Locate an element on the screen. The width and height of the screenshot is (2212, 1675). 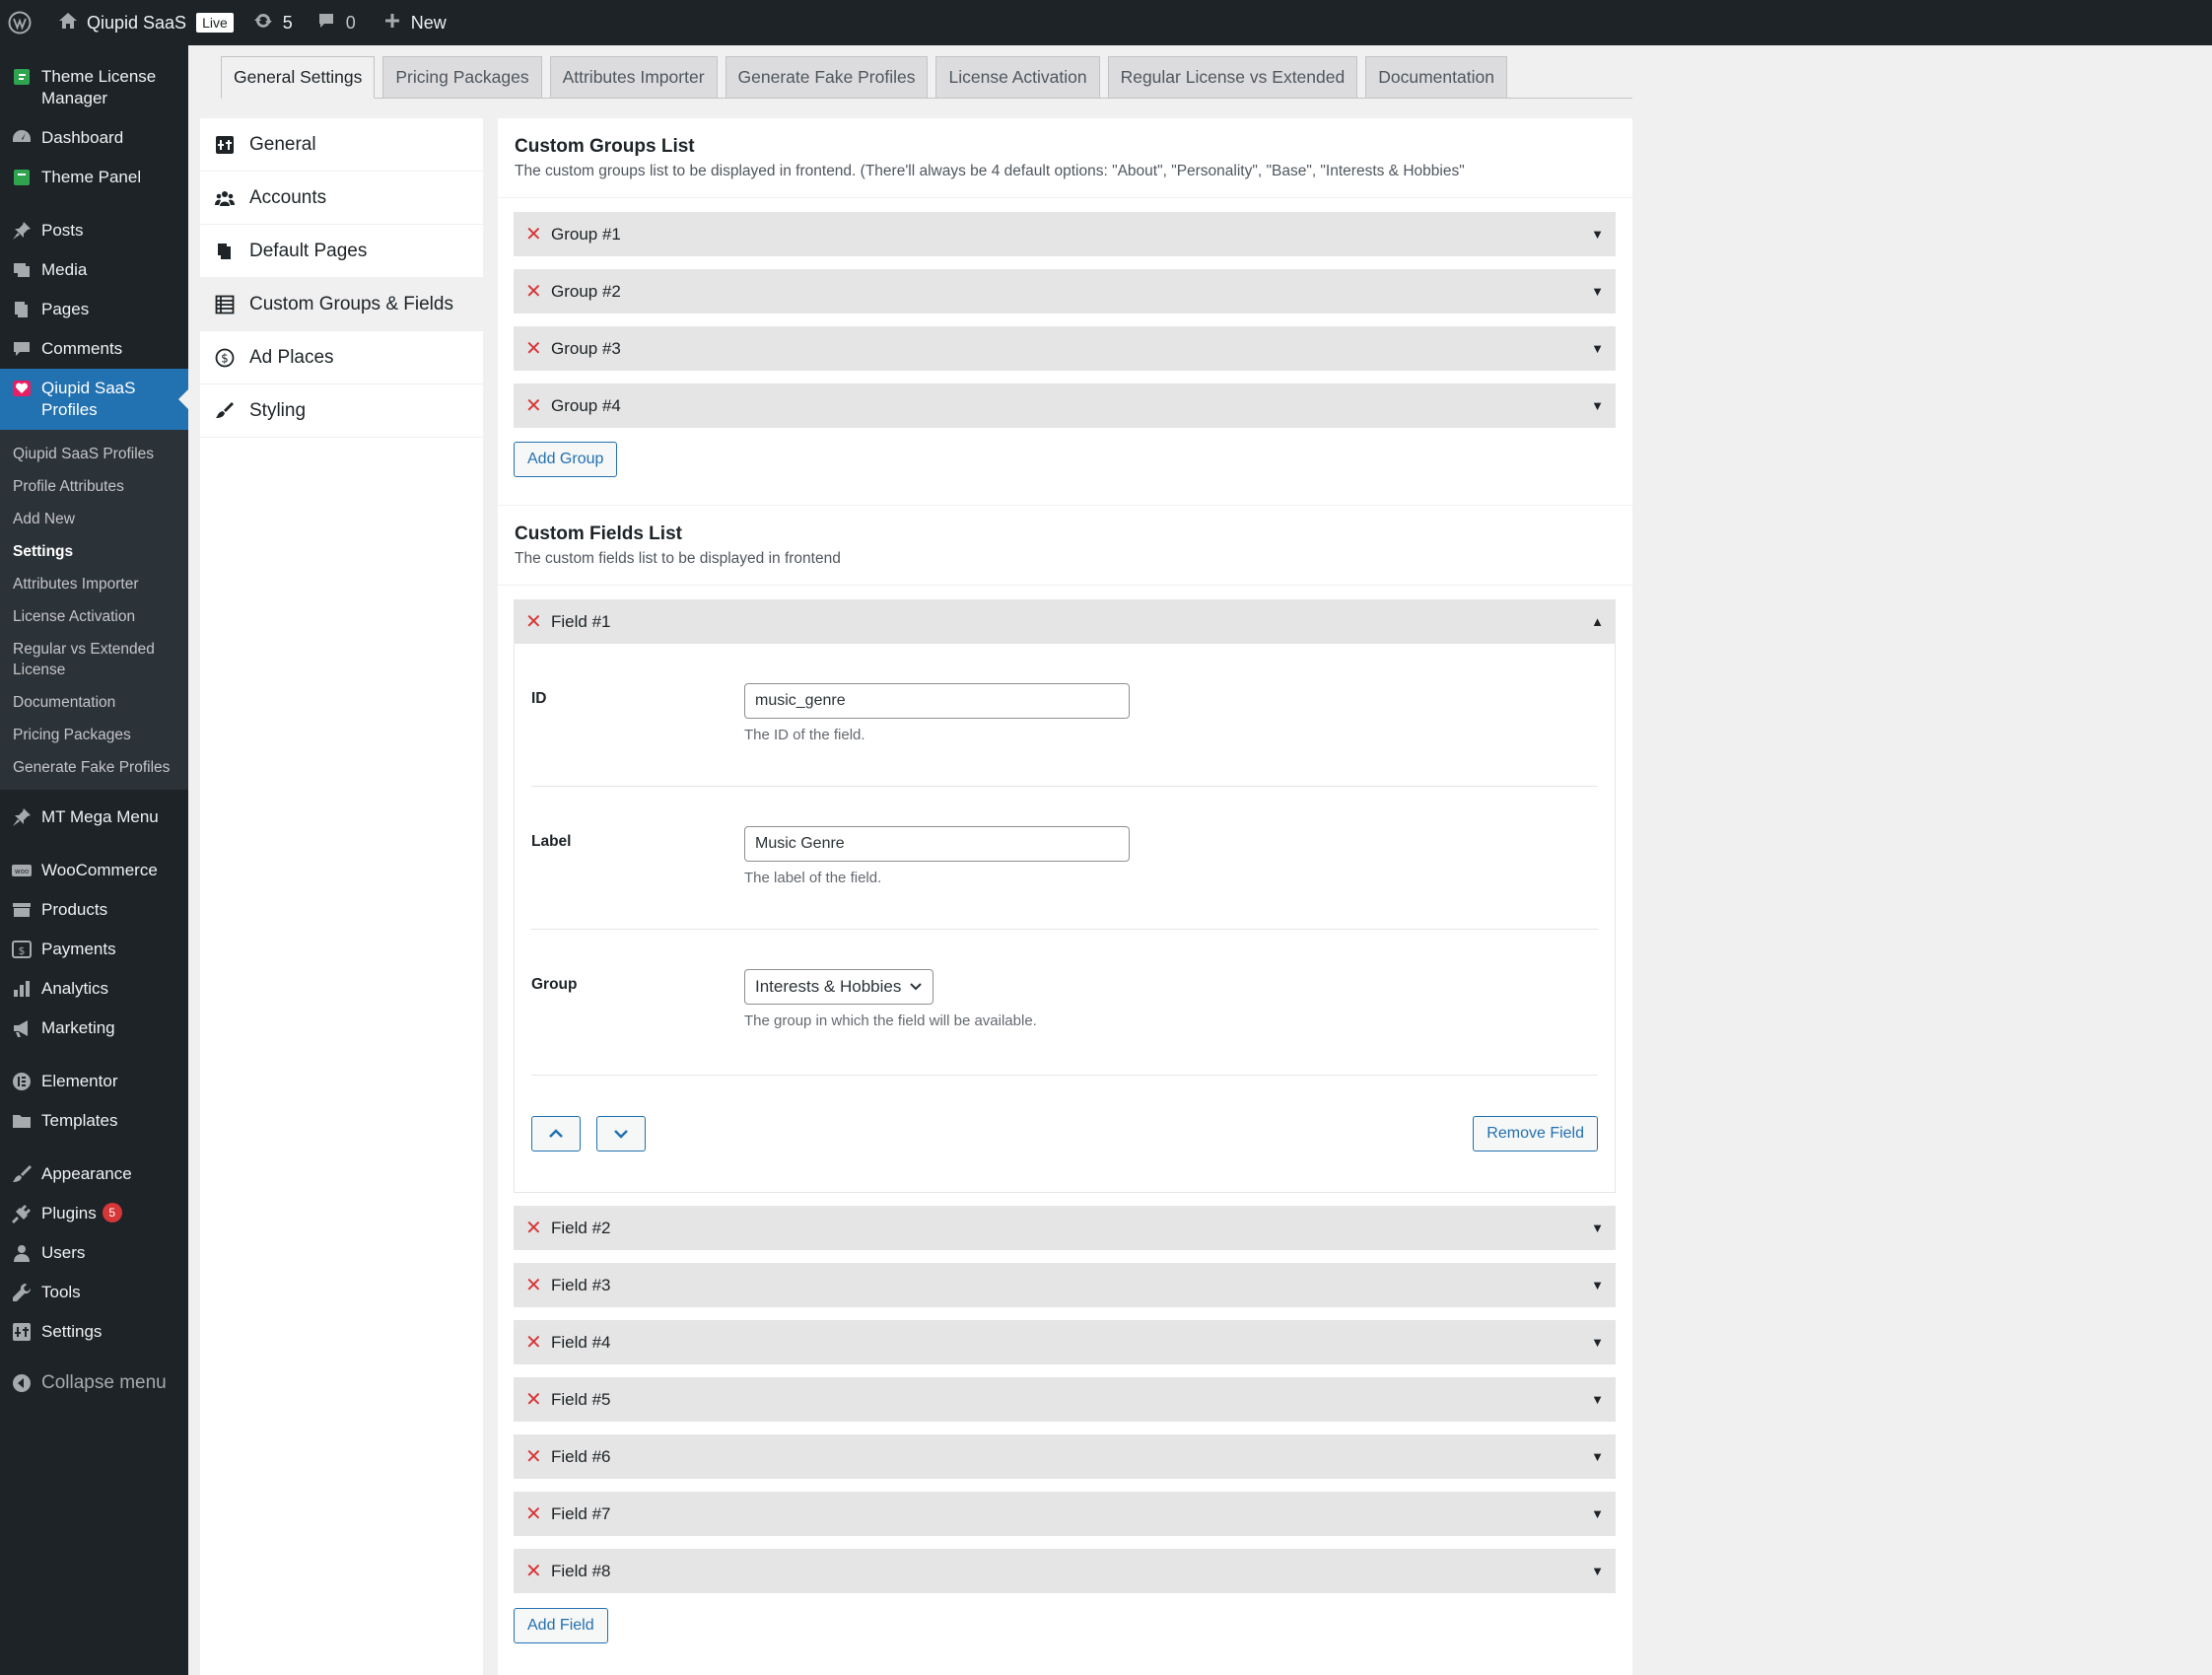
field-label: Field #4 is located at coordinates (581, 1342).